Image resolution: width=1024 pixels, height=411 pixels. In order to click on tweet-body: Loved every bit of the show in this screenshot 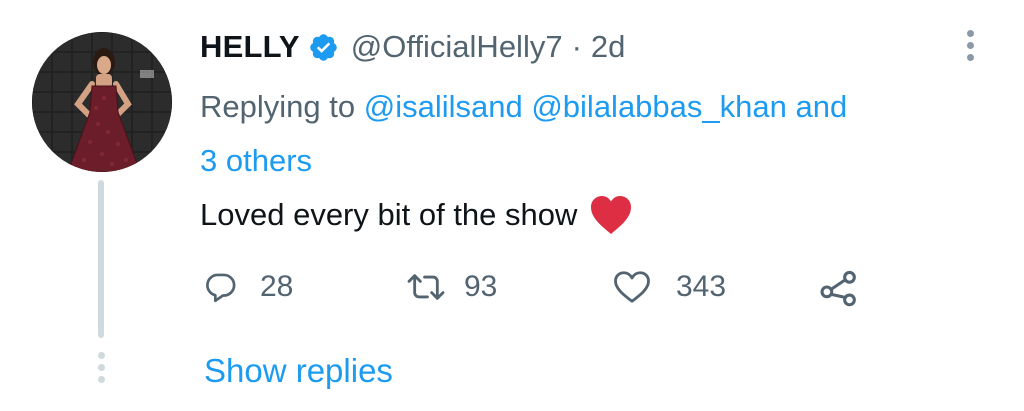, I will do `click(389, 214)`.